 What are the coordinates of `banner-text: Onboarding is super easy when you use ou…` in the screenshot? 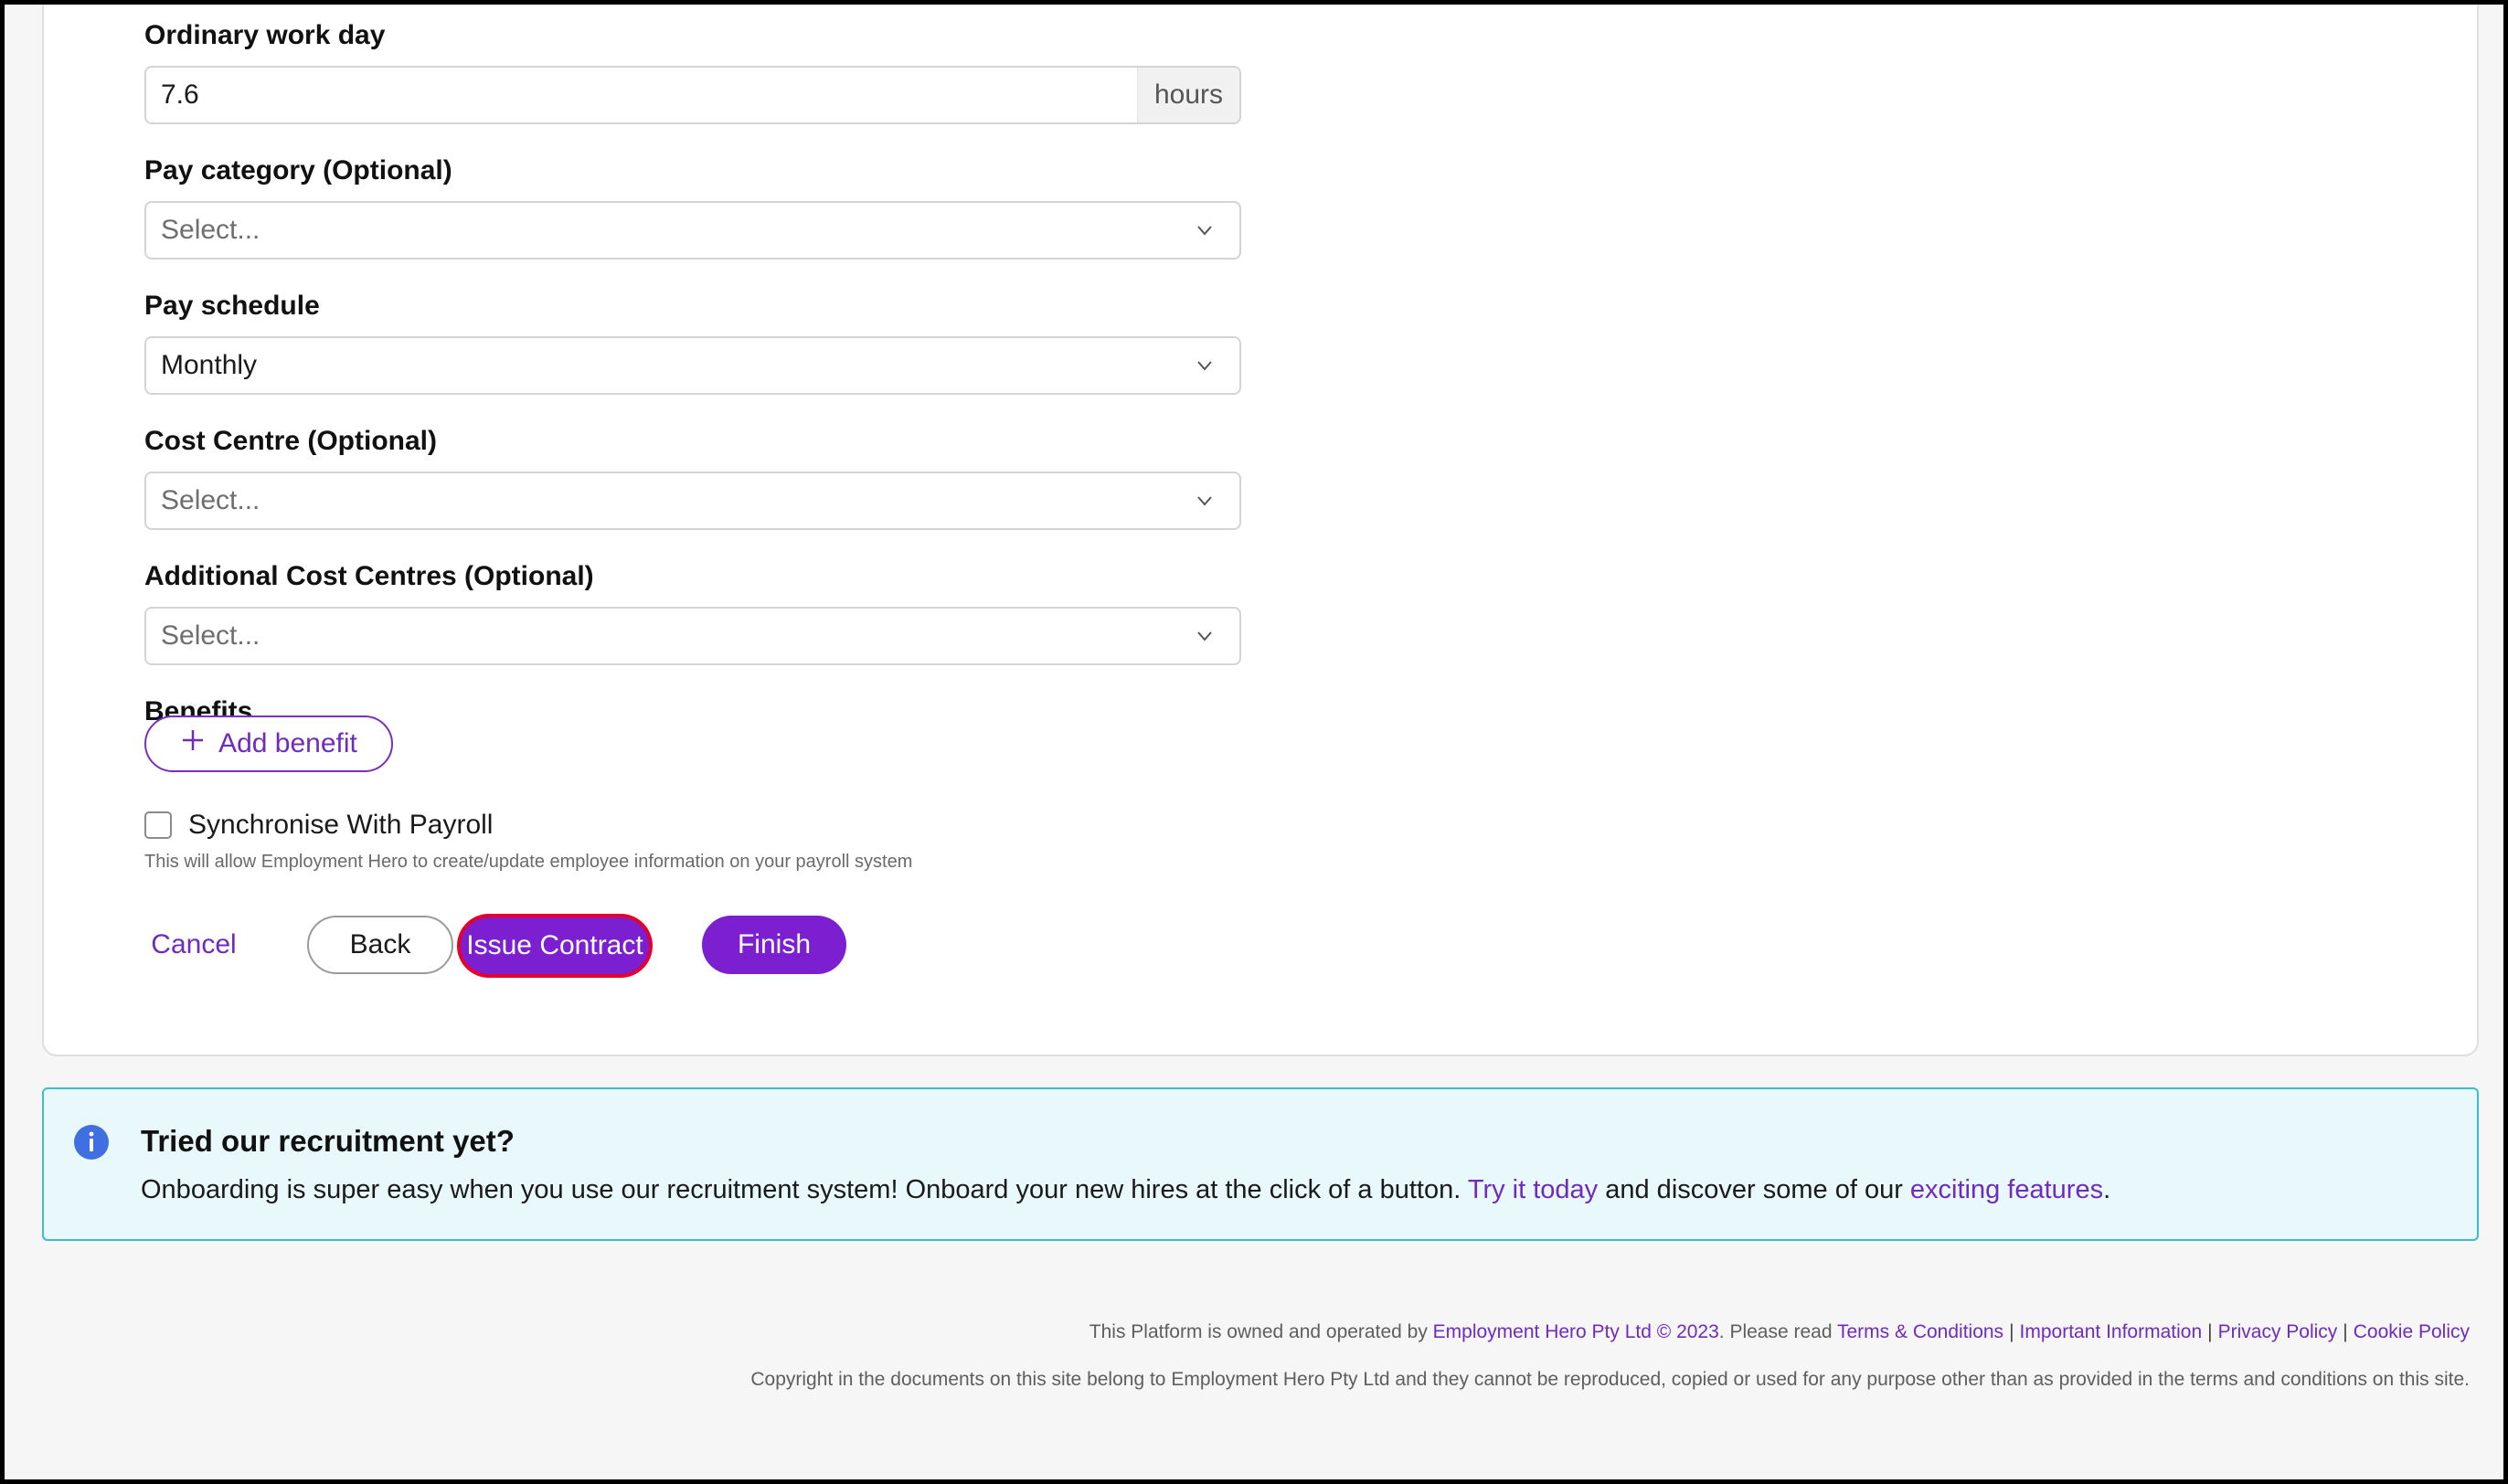 It's located at (1125, 1190).